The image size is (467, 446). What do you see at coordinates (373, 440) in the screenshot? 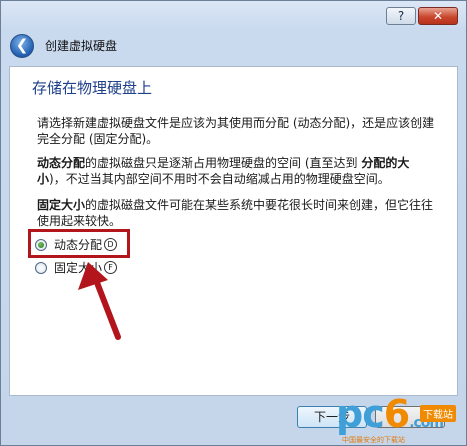
I see `watermark-tagline: 中国最安全的下载站` at bounding box center [373, 440].